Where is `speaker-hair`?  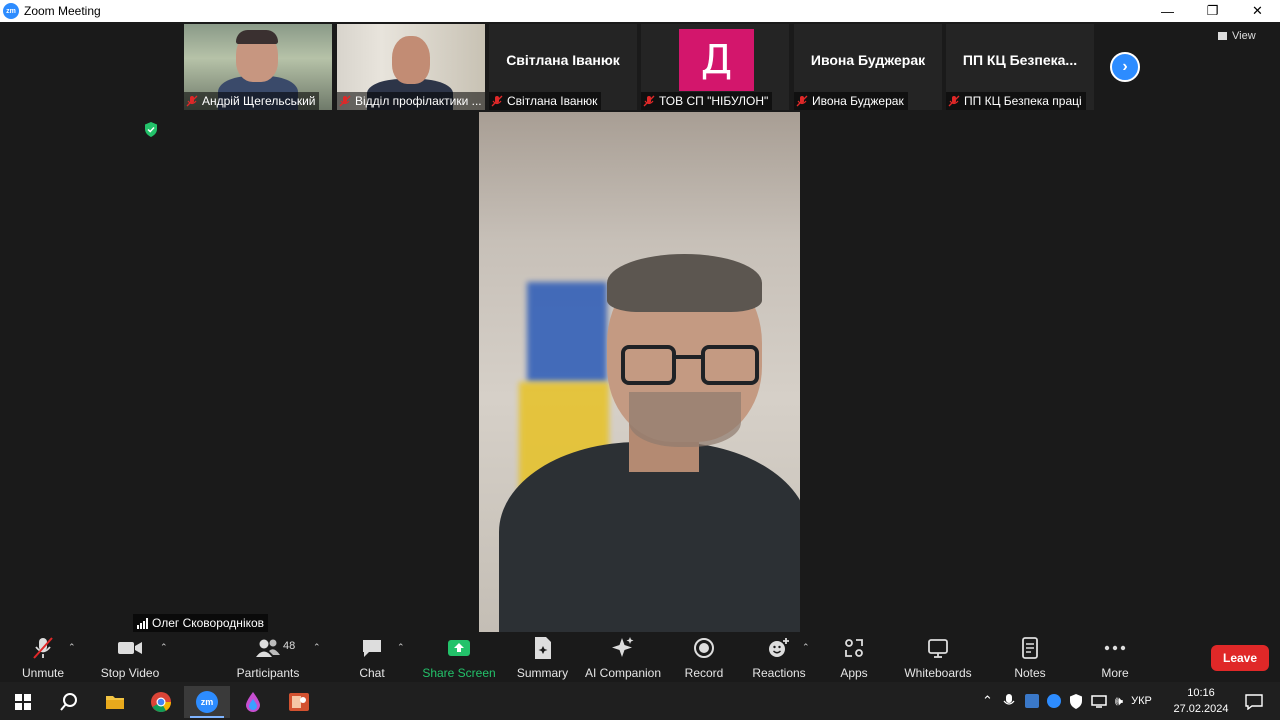 speaker-hair is located at coordinates (684, 283).